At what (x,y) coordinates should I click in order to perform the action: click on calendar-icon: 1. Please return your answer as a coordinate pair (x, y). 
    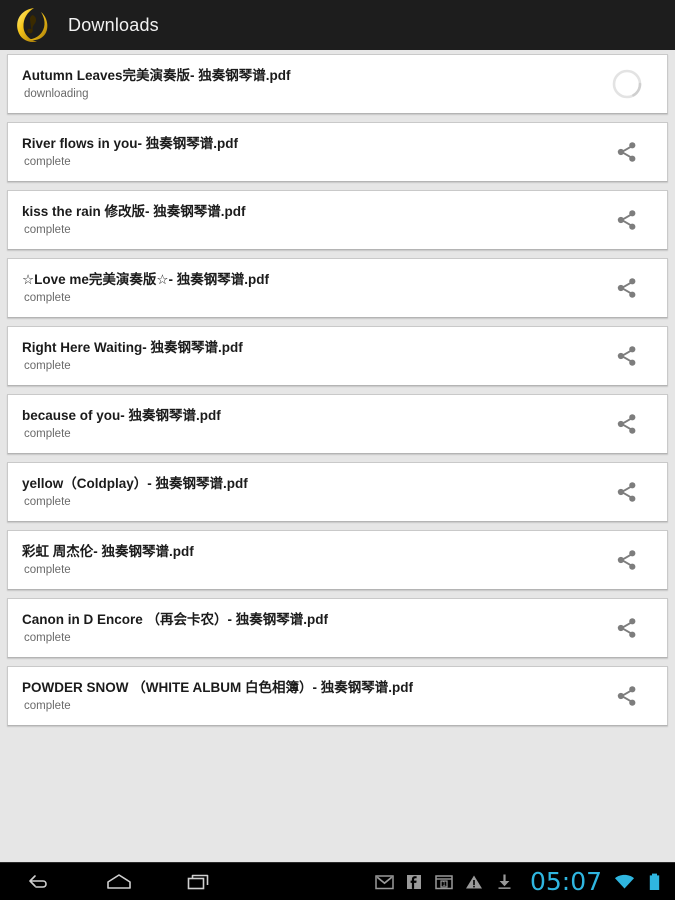
    Looking at the image, I should click on (444, 881).